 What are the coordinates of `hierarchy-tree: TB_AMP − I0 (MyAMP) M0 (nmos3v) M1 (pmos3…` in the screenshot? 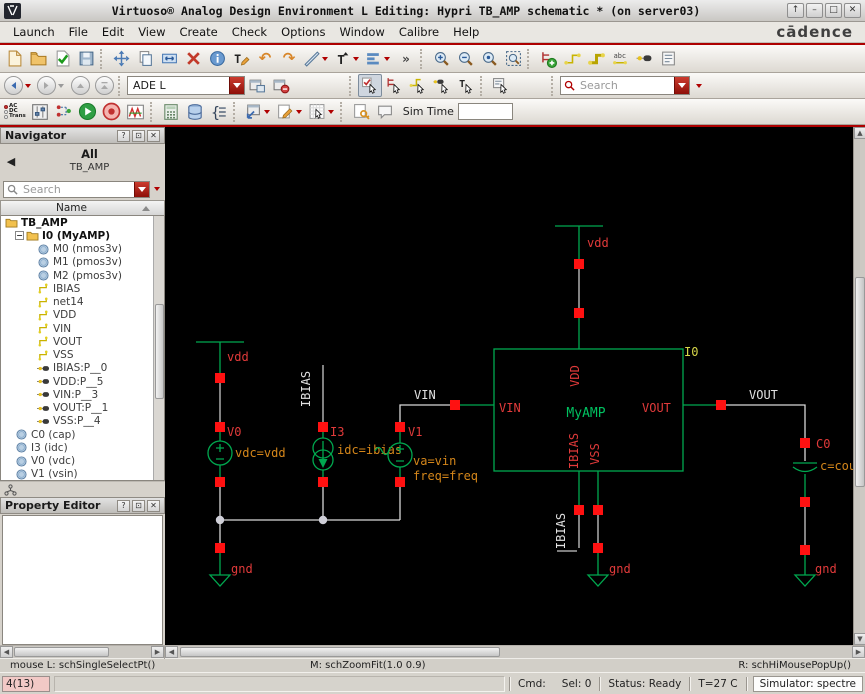 It's located at (82, 348).